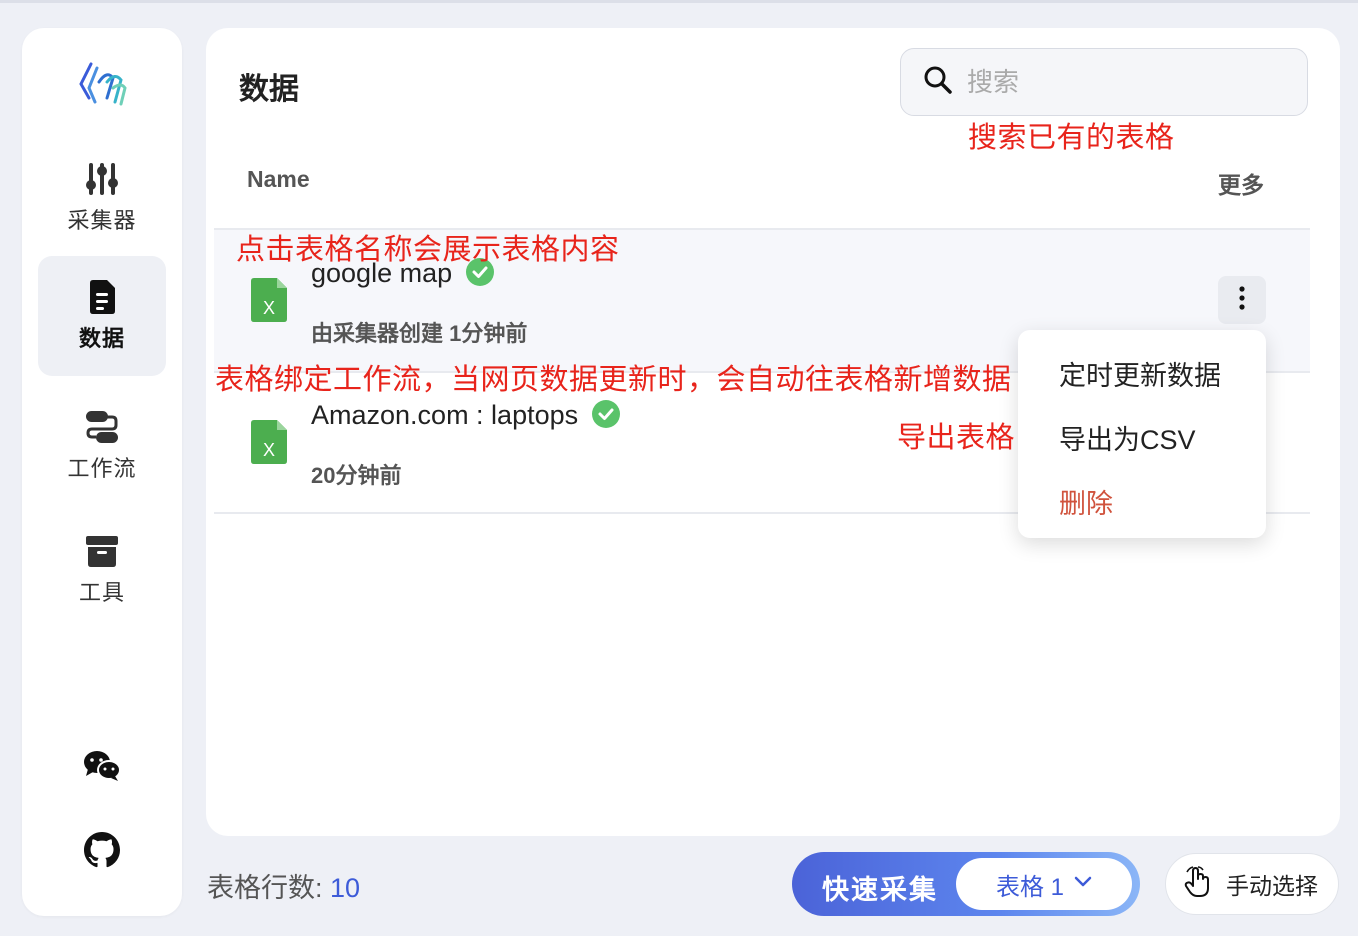  Describe the element at coordinates (102, 551) in the screenshot. I see `archive-box-icon` at that location.